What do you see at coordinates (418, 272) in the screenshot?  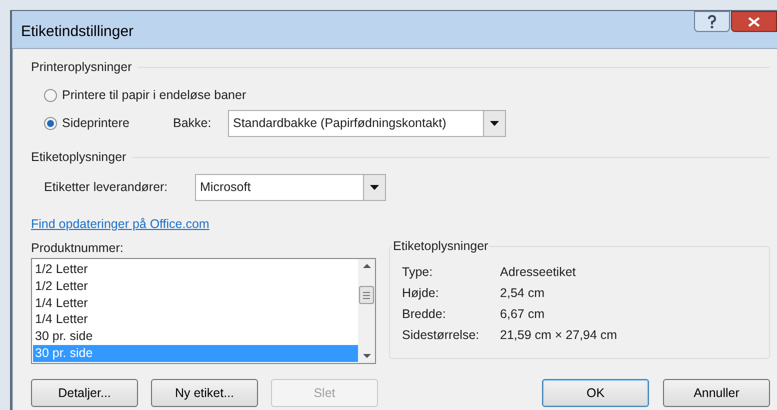 I see `detail-label: Type:` at bounding box center [418, 272].